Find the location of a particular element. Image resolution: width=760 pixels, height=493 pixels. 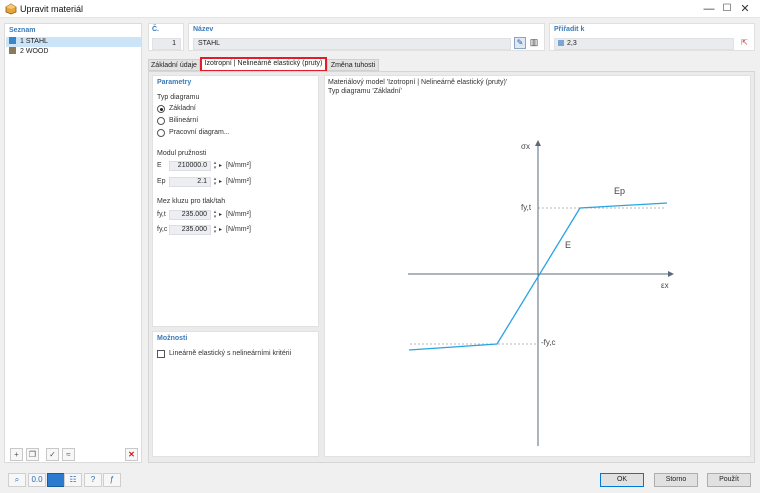

radio-bilinearni-label: Bilineární is located at coordinates (184, 120).